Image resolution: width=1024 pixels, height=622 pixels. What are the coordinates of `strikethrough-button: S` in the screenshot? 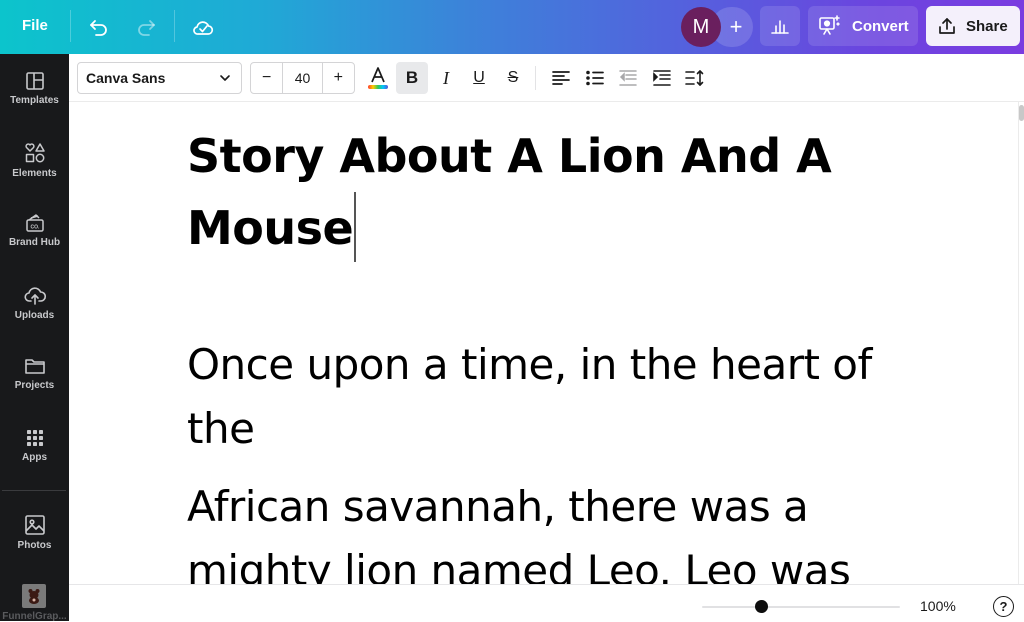 It's located at (513, 78).